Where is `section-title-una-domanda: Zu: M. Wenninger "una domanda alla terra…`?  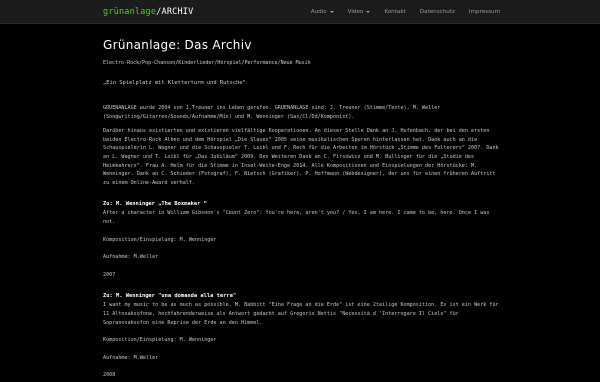 section-title-una-domanda: Zu: M. Wenninger "una domanda alla terra… is located at coordinates (170, 296).